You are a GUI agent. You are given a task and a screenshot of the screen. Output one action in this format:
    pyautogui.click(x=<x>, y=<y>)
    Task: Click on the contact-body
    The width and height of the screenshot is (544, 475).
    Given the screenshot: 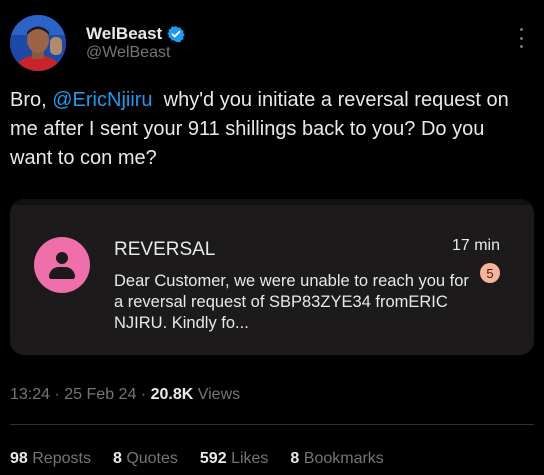 What is the action you would take?
    pyautogui.click(x=62, y=273)
    